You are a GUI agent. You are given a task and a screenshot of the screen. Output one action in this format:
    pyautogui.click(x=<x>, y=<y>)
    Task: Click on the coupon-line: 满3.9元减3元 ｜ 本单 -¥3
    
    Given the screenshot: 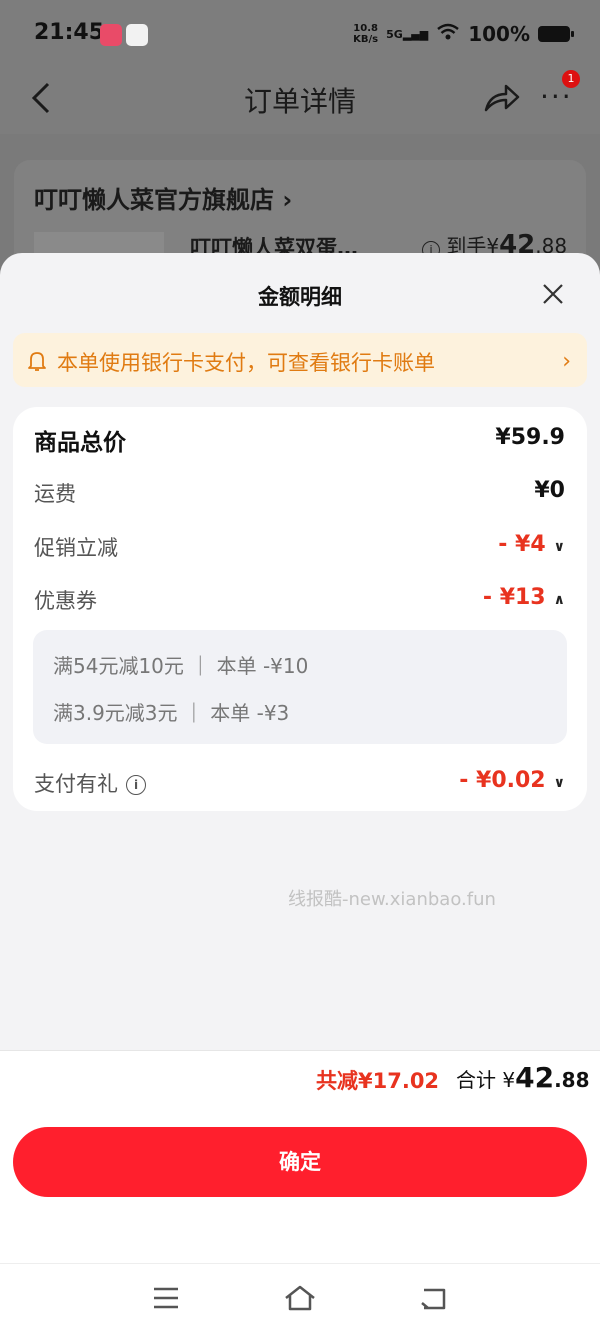 What is the action you would take?
    pyautogui.click(x=171, y=713)
    